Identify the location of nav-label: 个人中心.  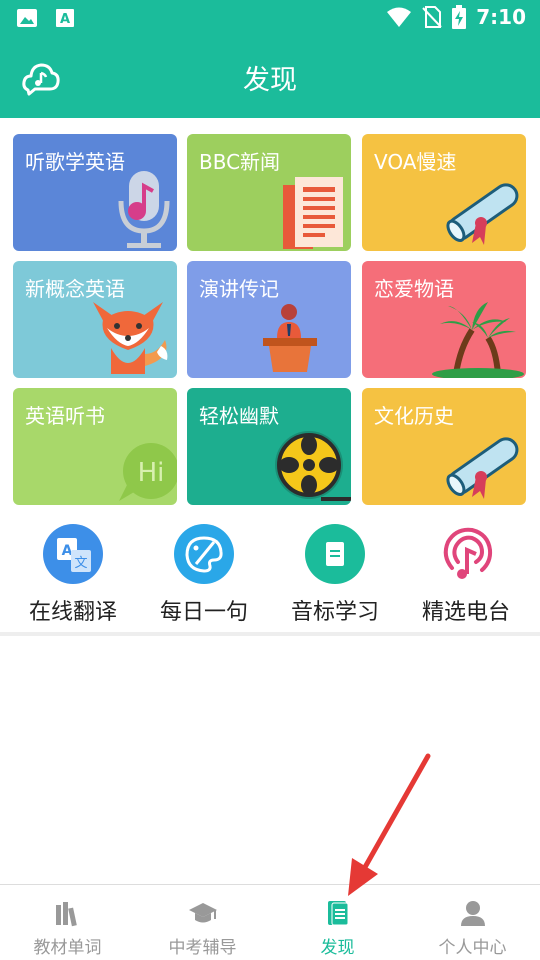
(472, 948).